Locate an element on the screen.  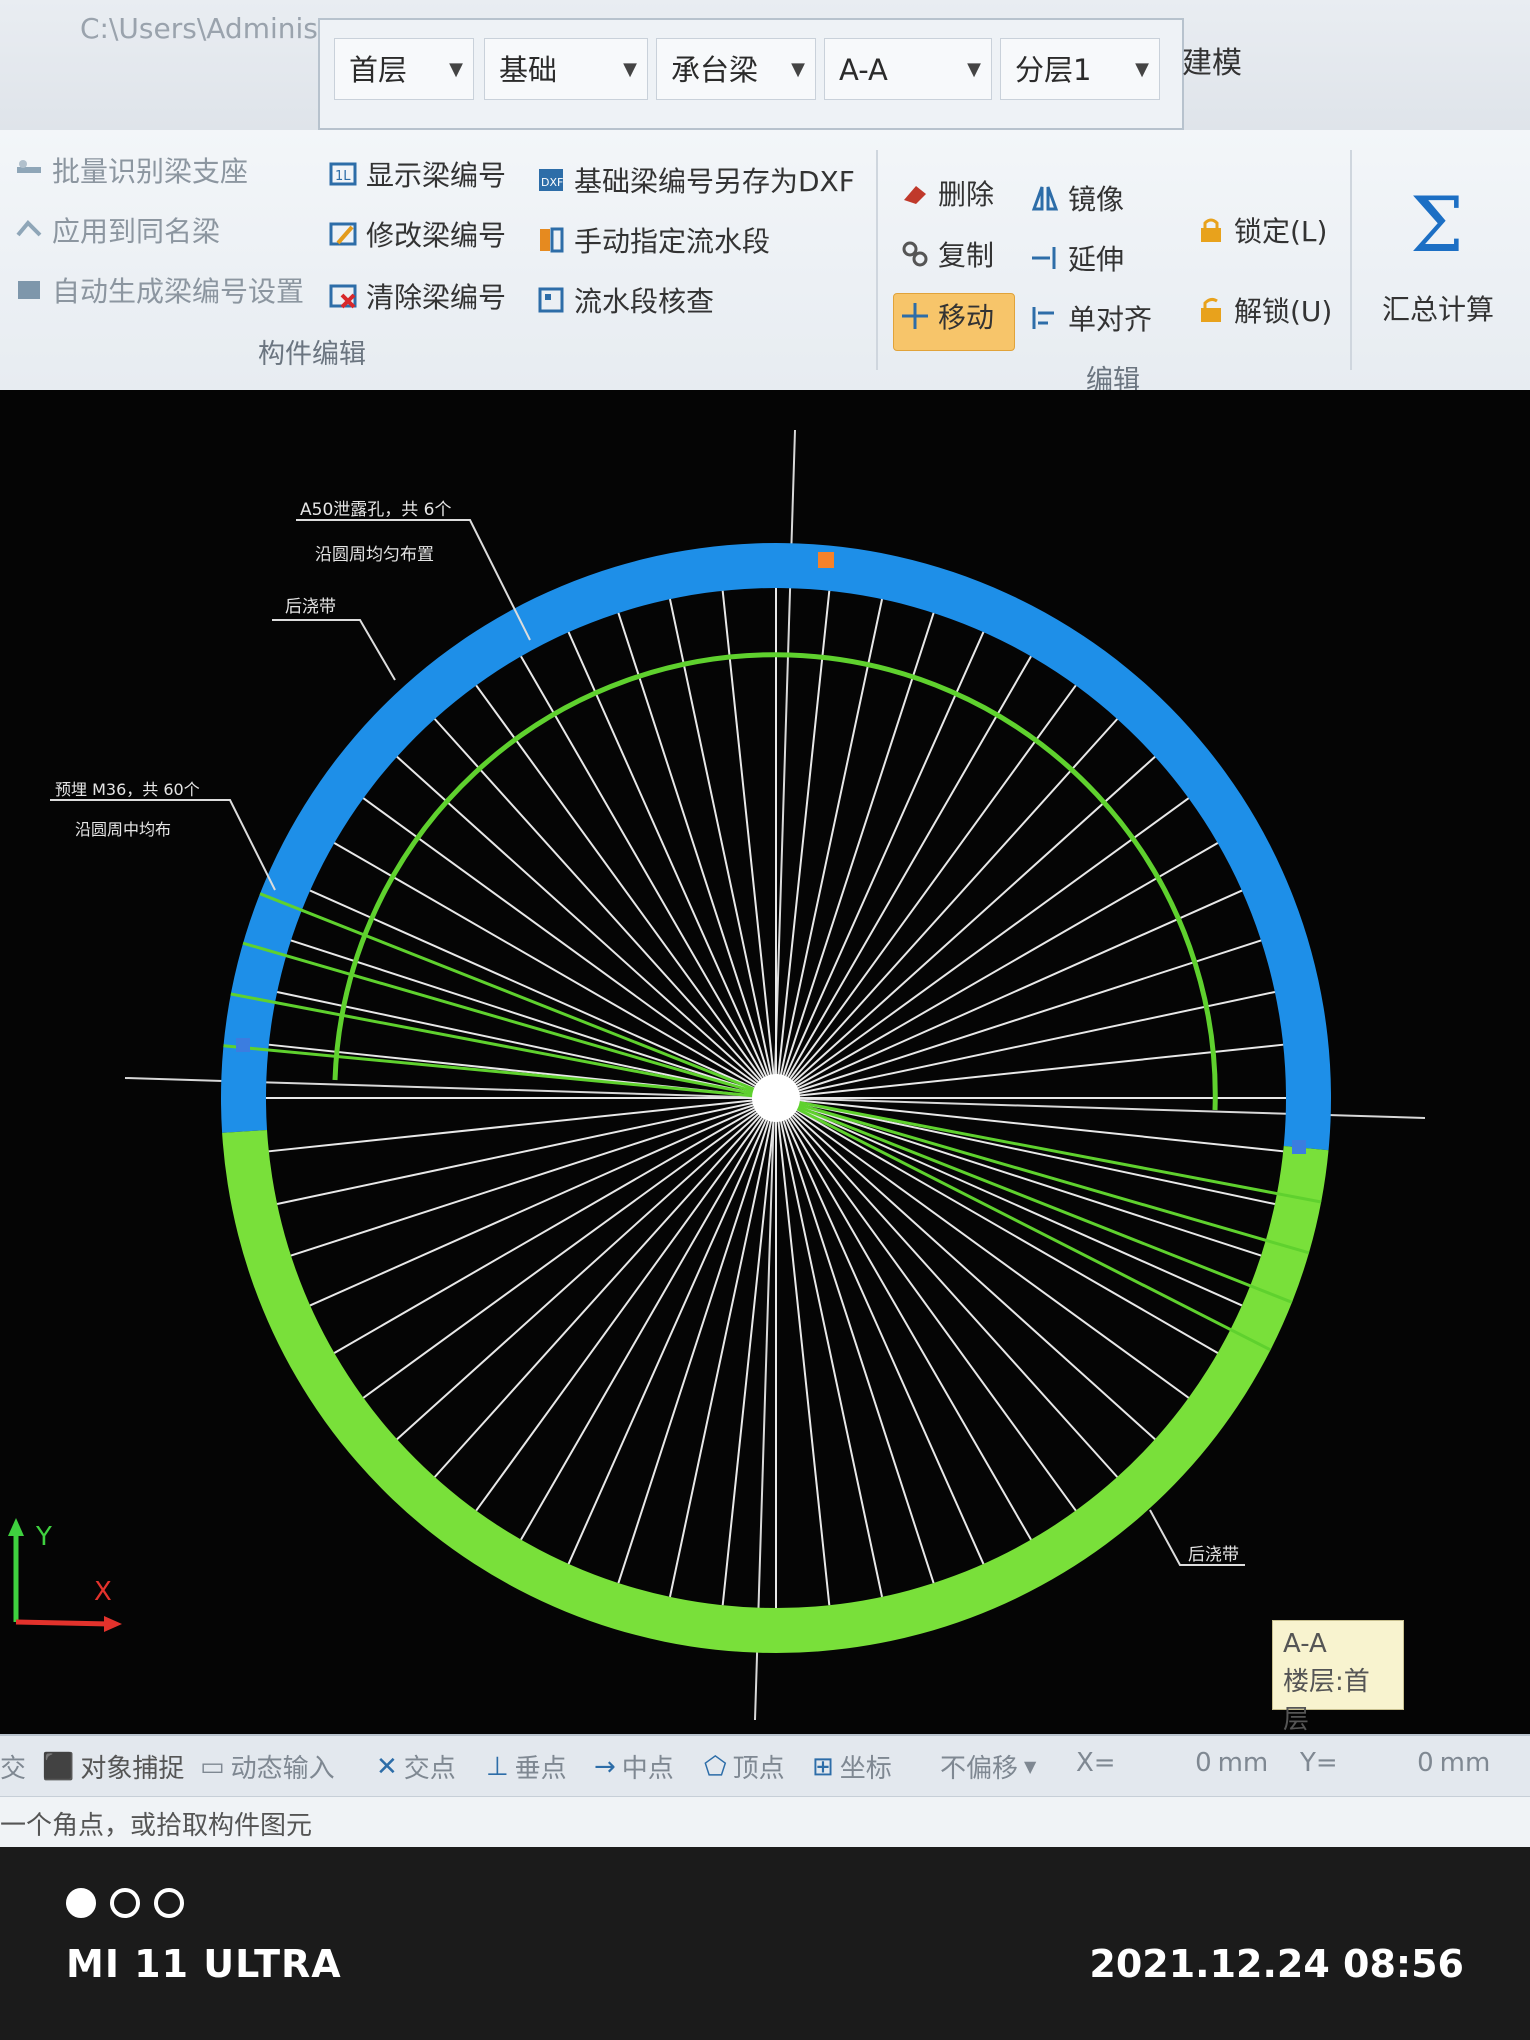
x-value: 0 is located at coordinates (1203, 1763).